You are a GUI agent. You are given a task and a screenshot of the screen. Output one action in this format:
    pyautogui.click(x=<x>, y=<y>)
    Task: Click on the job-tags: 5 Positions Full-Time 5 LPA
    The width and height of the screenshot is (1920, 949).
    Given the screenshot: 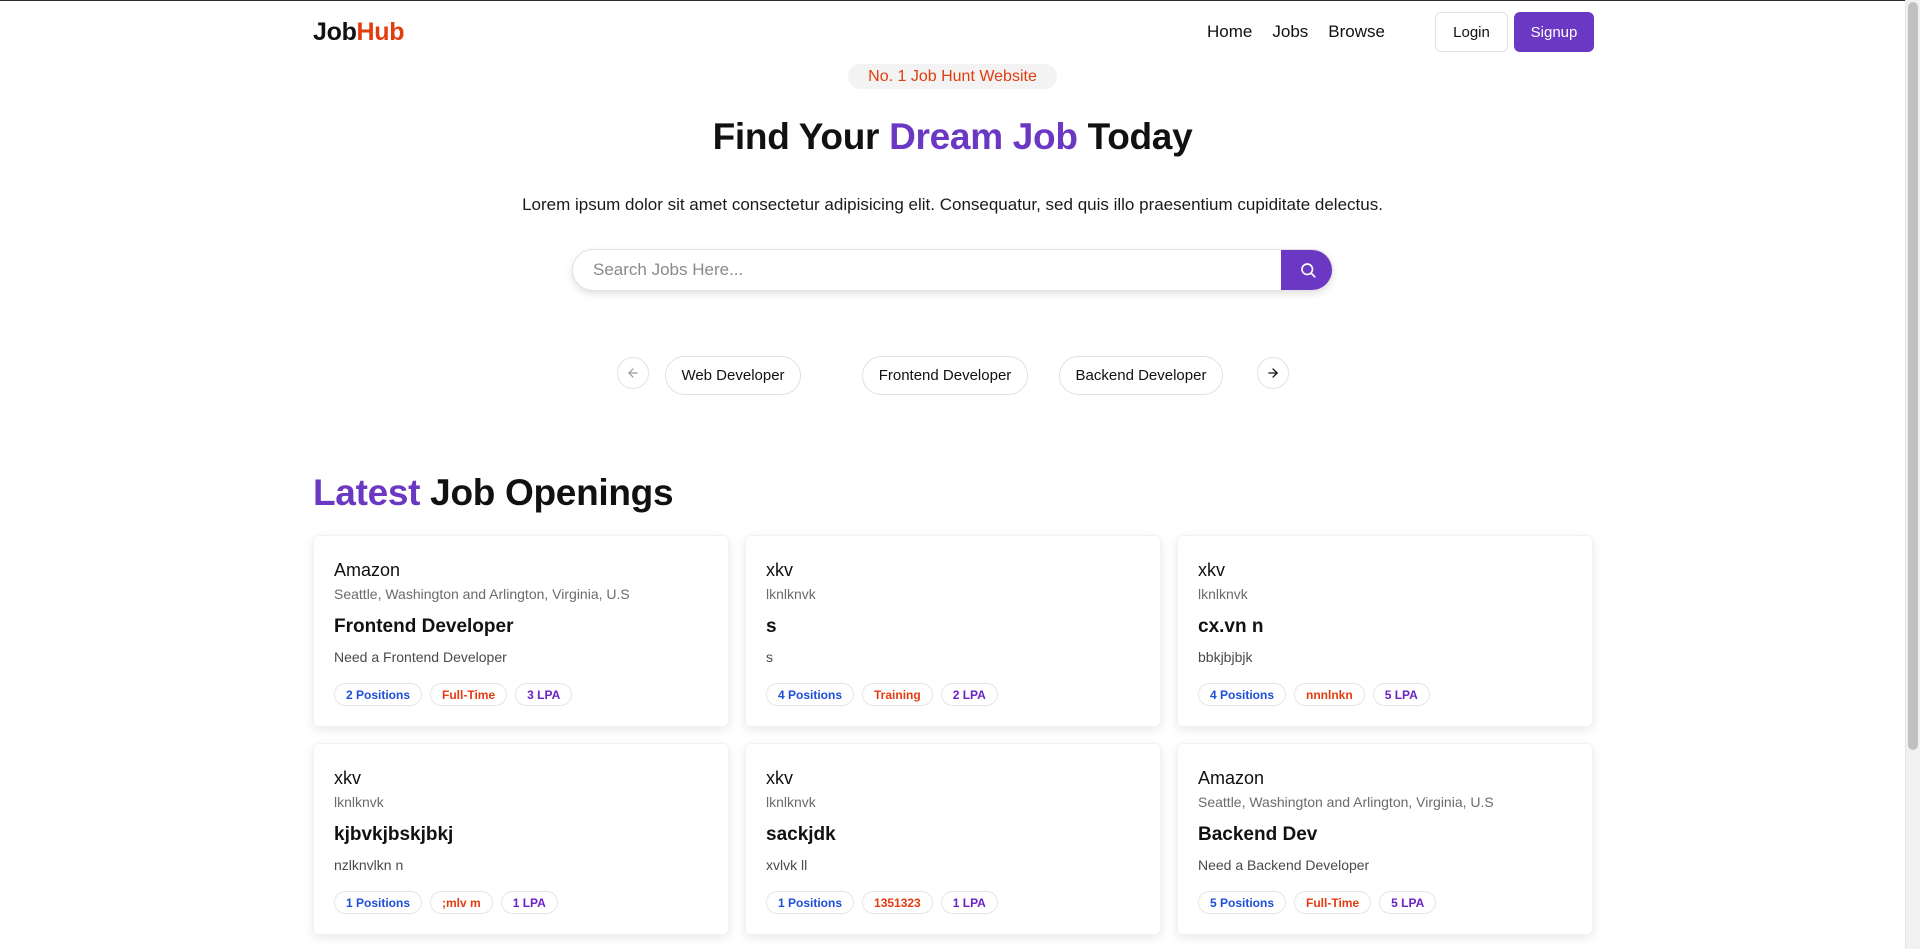 What is the action you would take?
    pyautogui.click(x=1317, y=902)
    